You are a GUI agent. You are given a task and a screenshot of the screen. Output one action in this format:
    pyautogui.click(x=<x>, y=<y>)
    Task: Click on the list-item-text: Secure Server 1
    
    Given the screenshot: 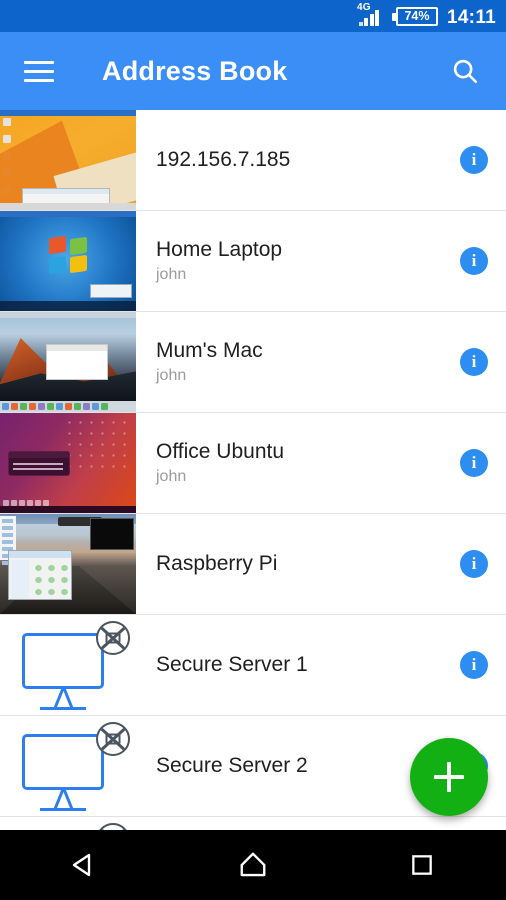 What is the action you would take?
    pyautogui.click(x=298, y=664)
    